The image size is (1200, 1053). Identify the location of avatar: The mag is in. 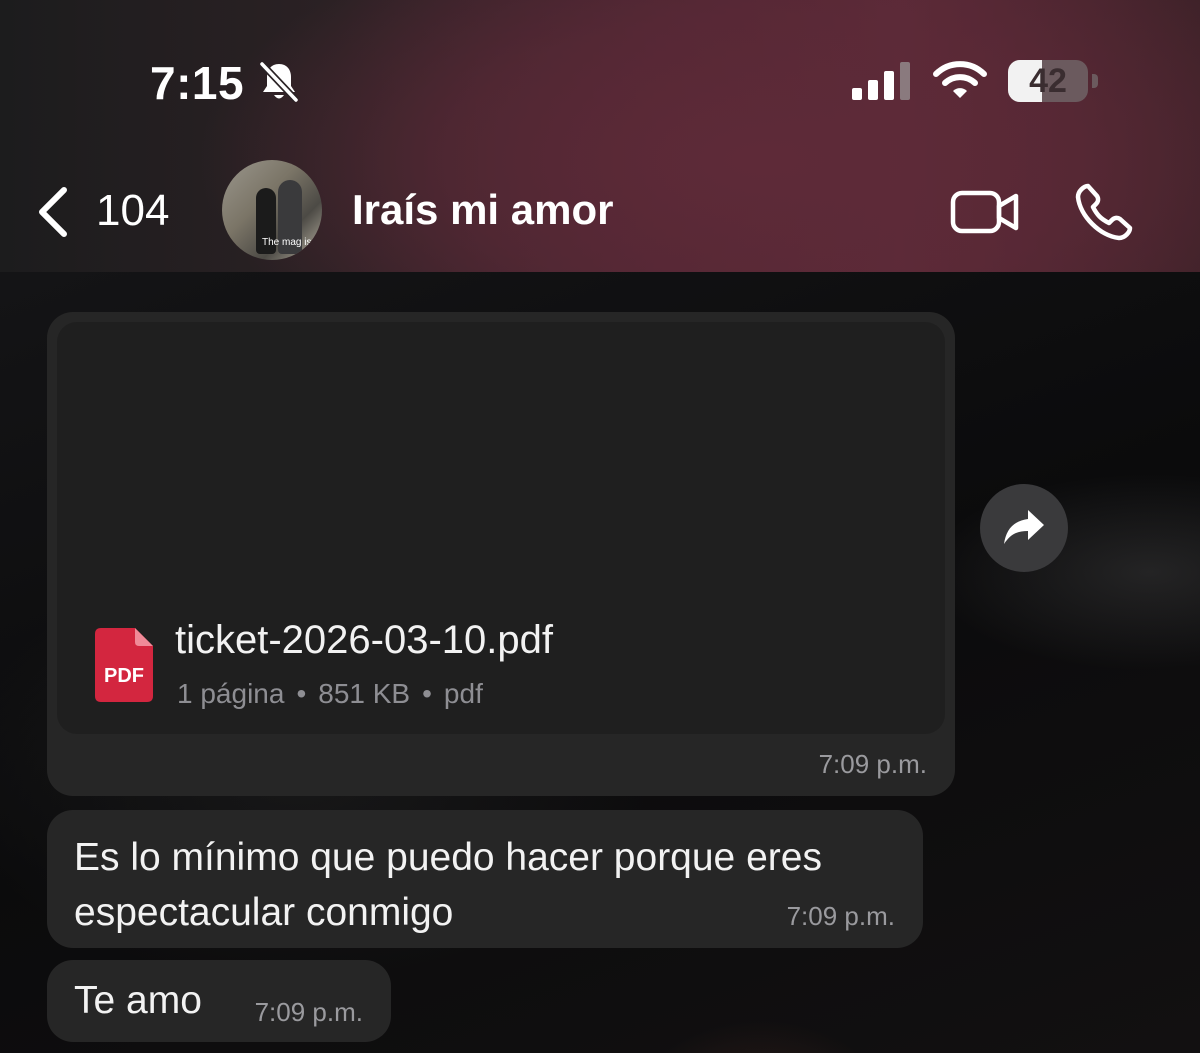
(272, 210).